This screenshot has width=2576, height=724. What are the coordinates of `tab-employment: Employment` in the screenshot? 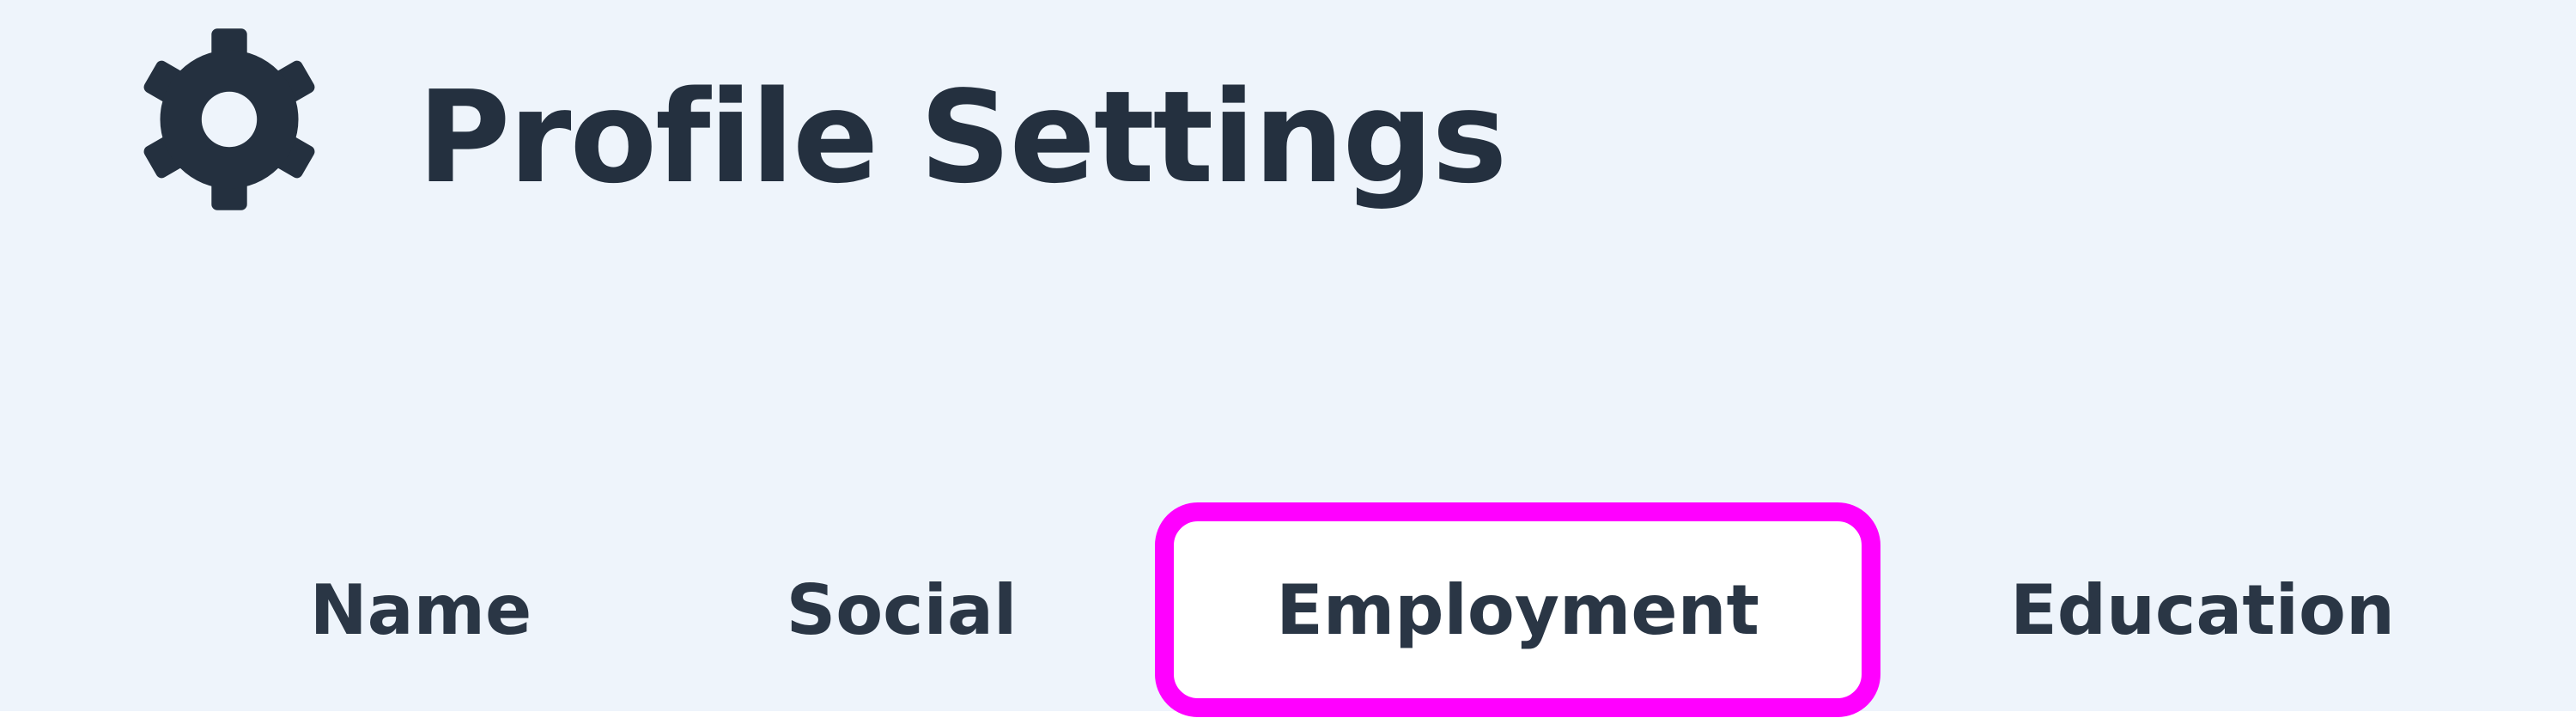 It's located at (1517, 609).